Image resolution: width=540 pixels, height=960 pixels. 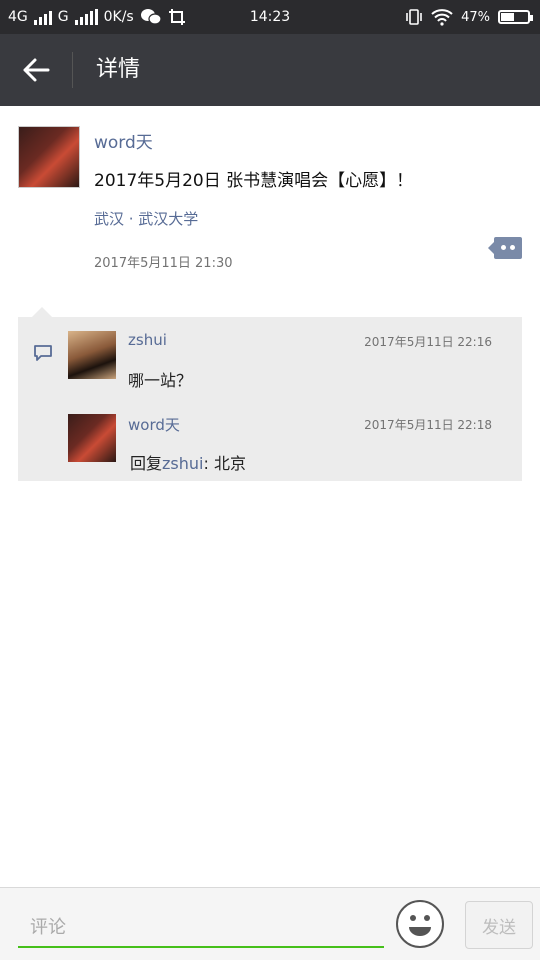 What do you see at coordinates (146, 463) in the screenshot?
I see `reply-prefix: 回复` at bounding box center [146, 463].